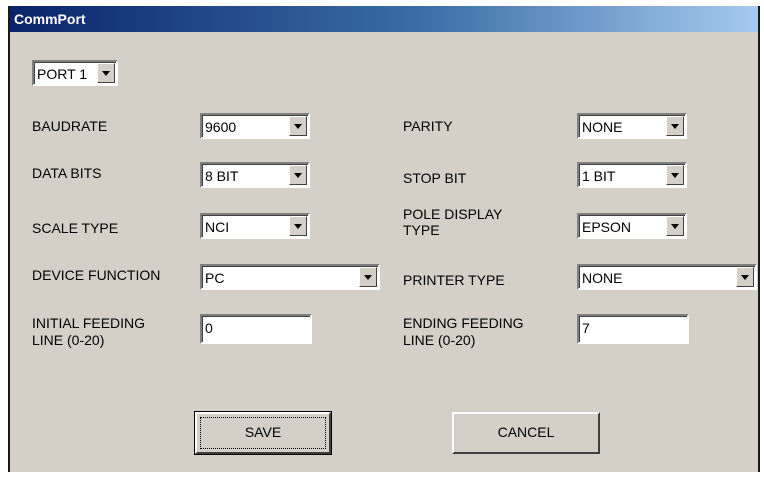  Describe the element at coordinates (607, 227) in the screenshot. I see `pole-display-type-value: EPSON` at that location.